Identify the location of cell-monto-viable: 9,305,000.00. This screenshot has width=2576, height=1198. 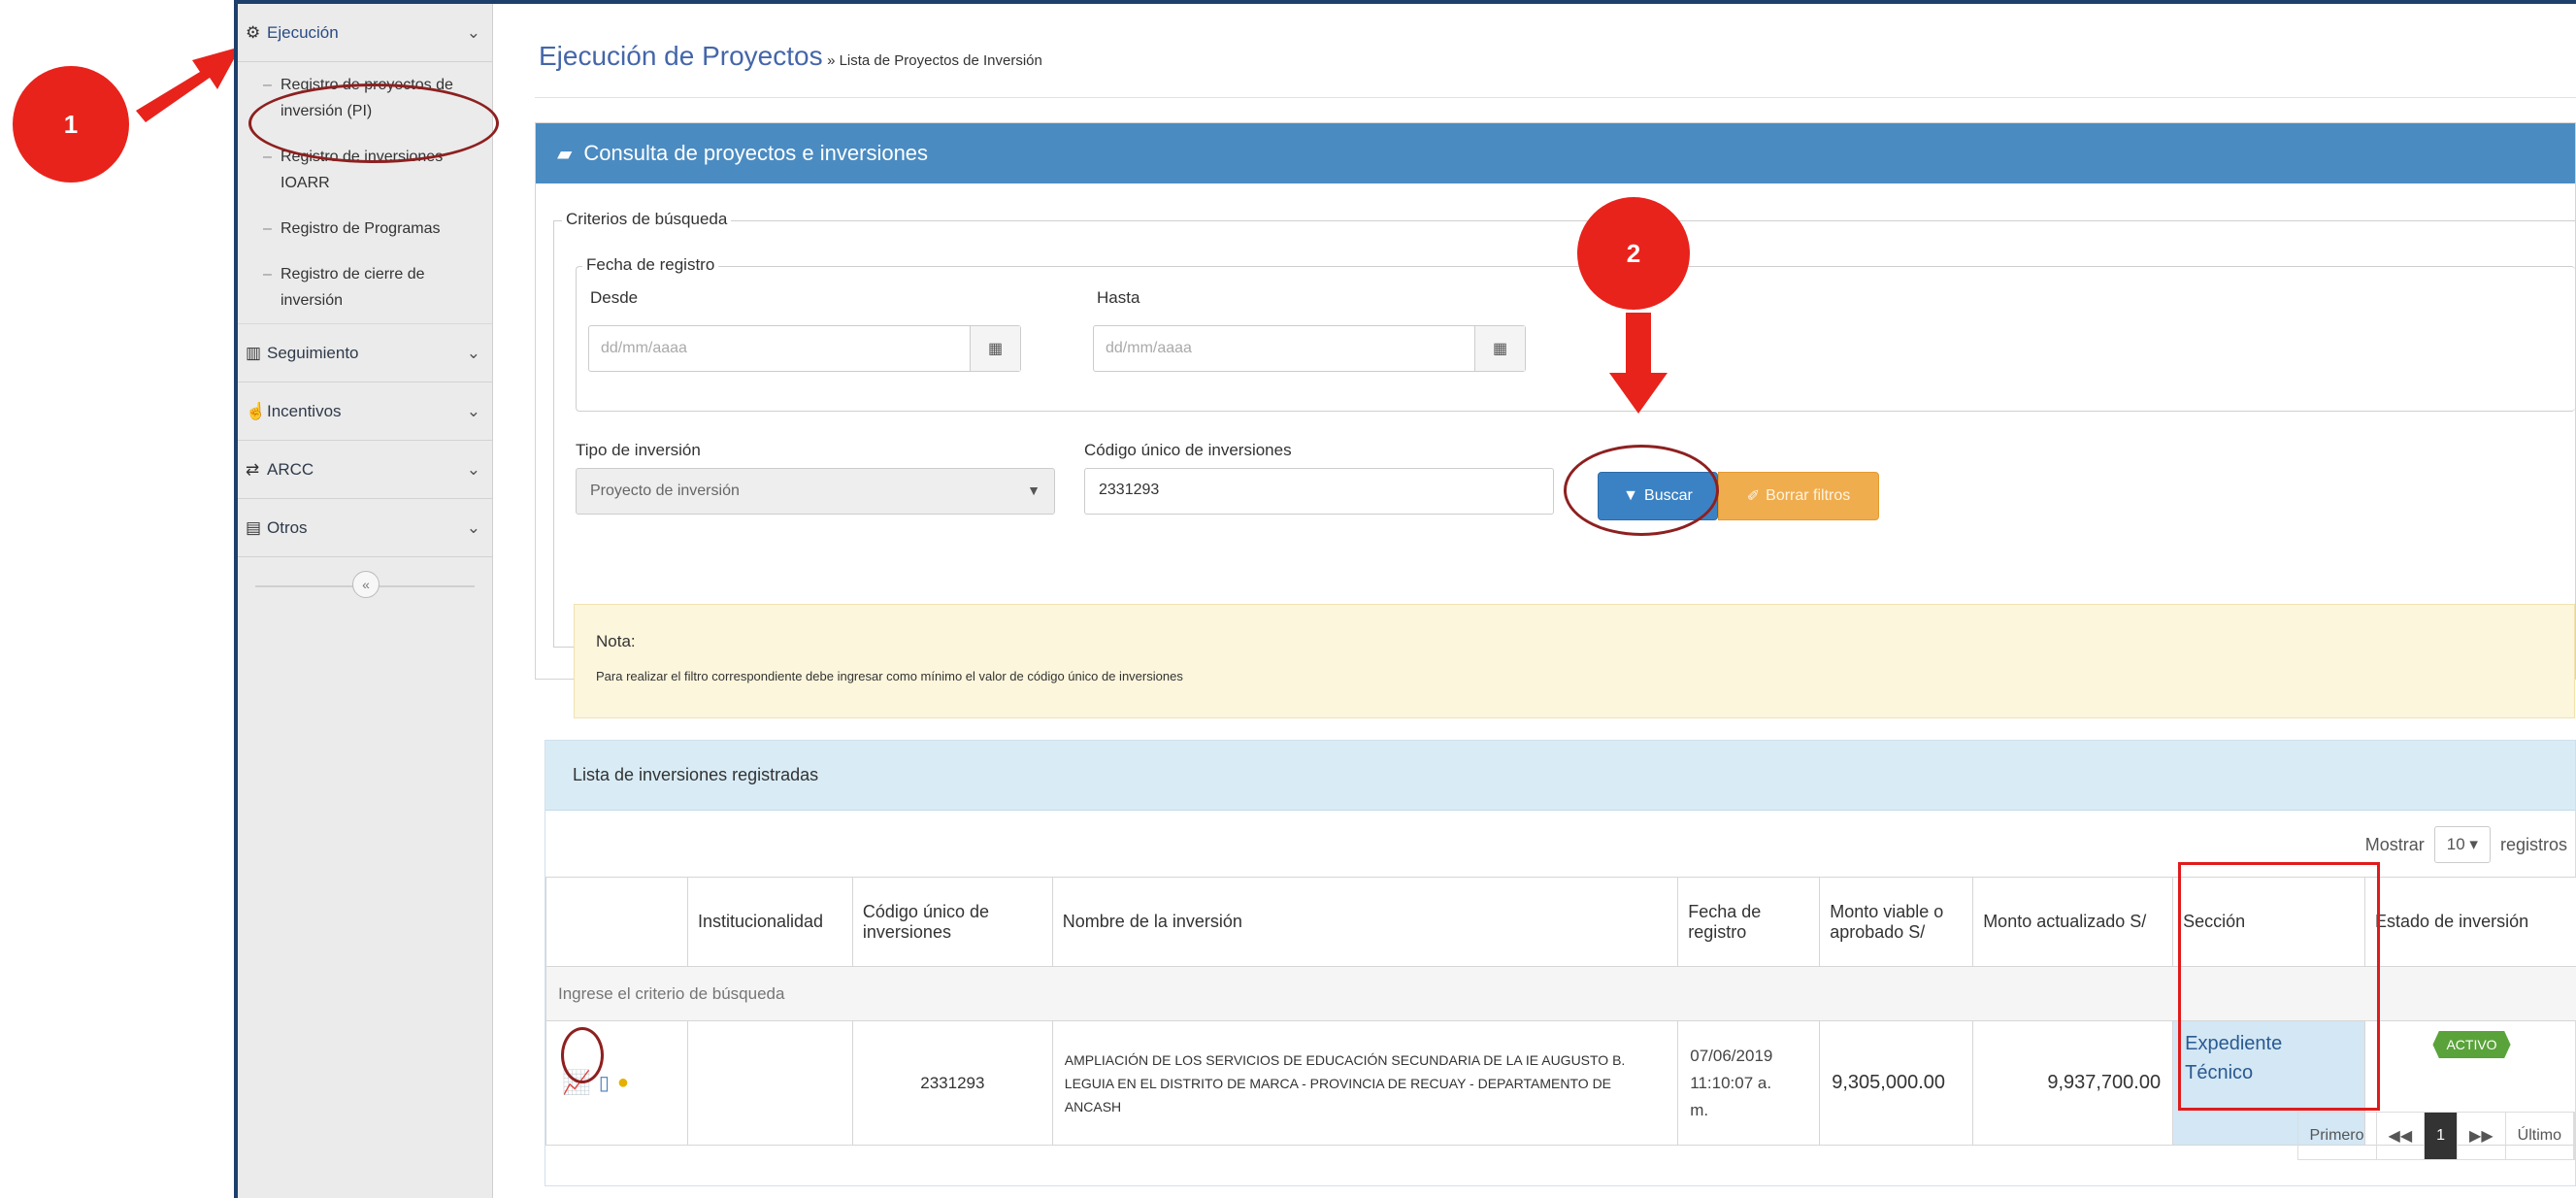
(1896, 1083).